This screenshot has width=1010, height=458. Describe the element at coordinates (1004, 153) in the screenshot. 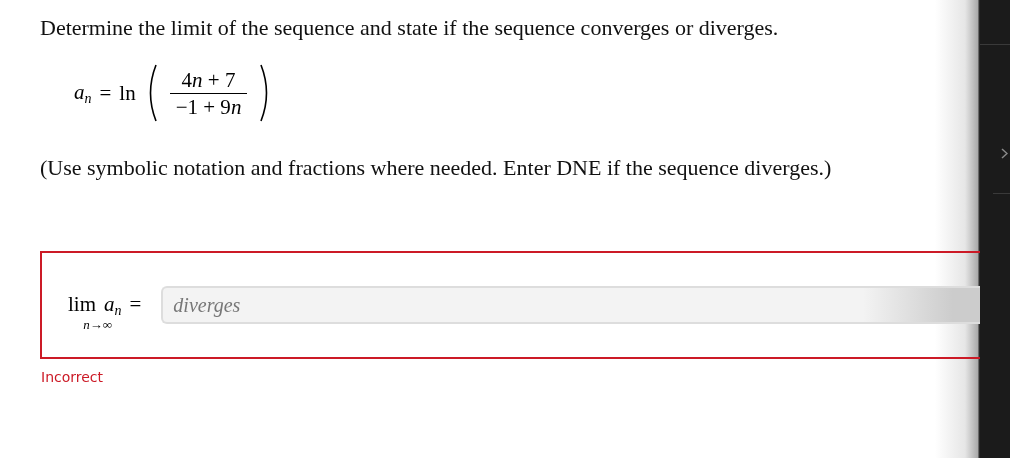

I see `chevron-right-icon` at that location.